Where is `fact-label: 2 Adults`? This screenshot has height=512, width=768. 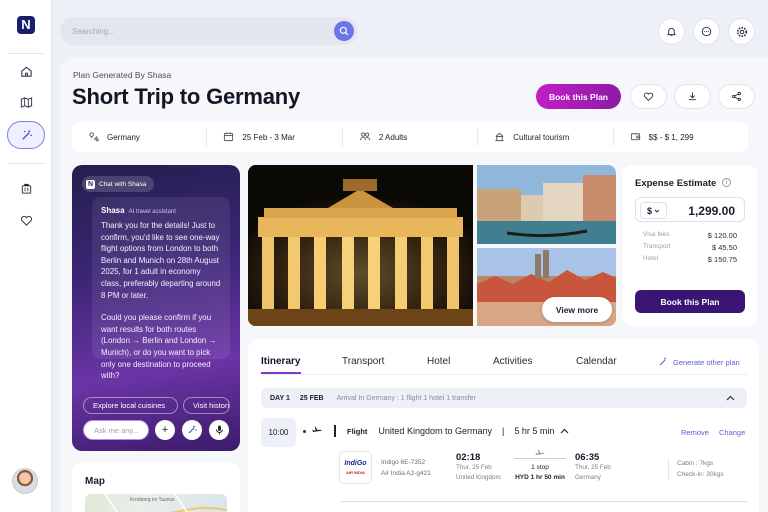
fact-label: 2 Adults is located at coordinates (393, 137).